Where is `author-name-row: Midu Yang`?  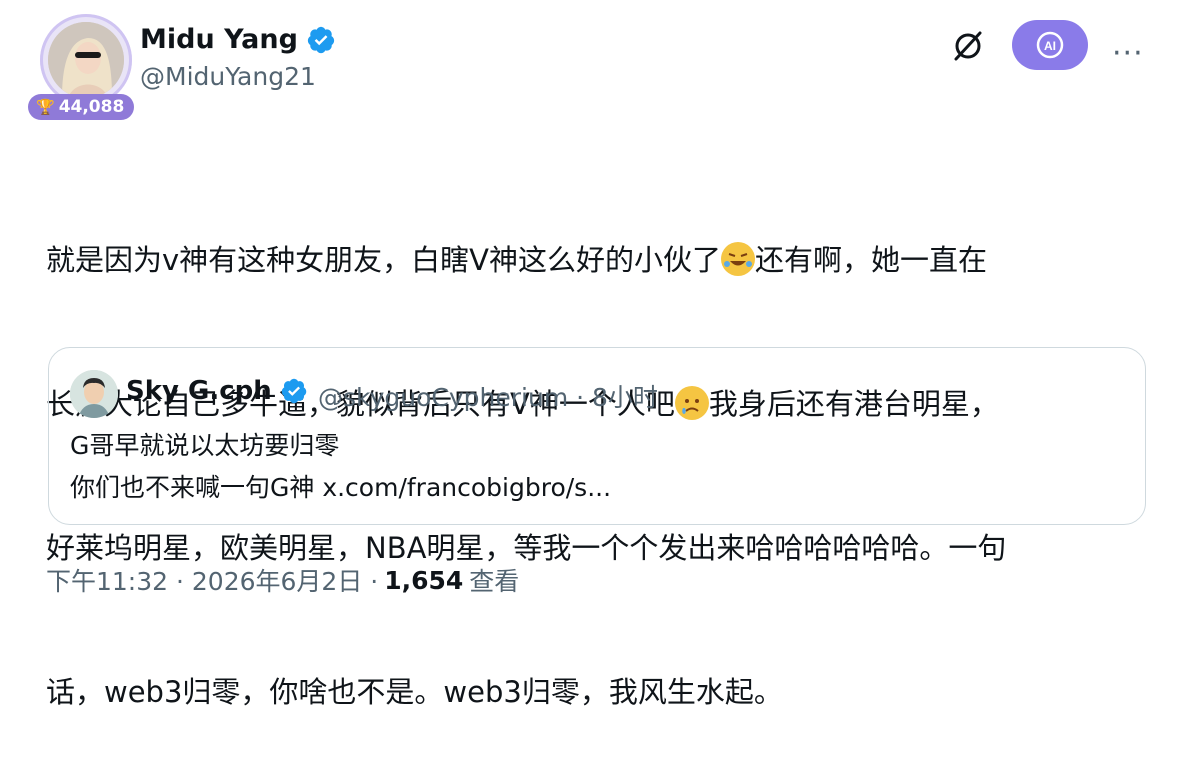 author-name-row: Midu Yang is located at coordinates (238, 39).